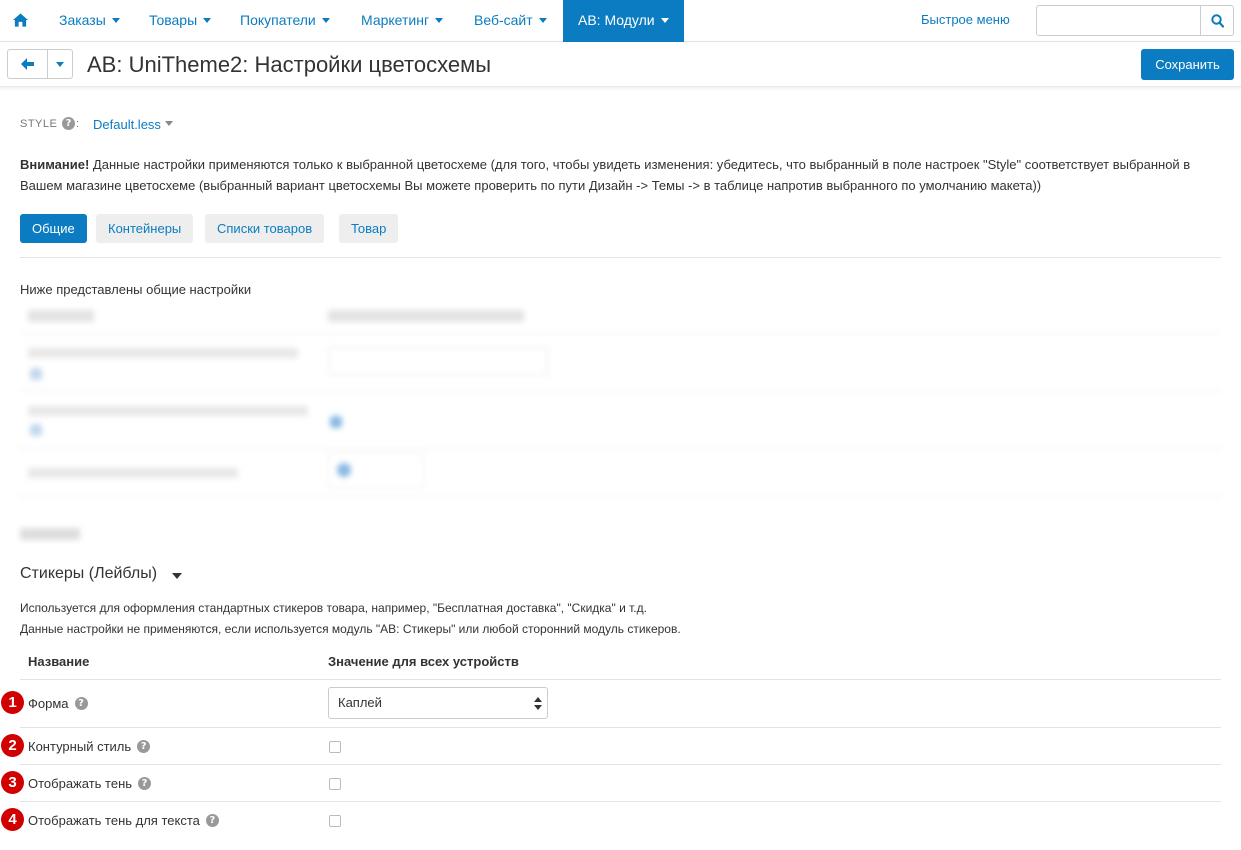 The height and width of the screenshot is (850, 1241). Describe the element at coordinates (335, 821) in the screenshot. I see `text-shadow-checkbox` at that location.